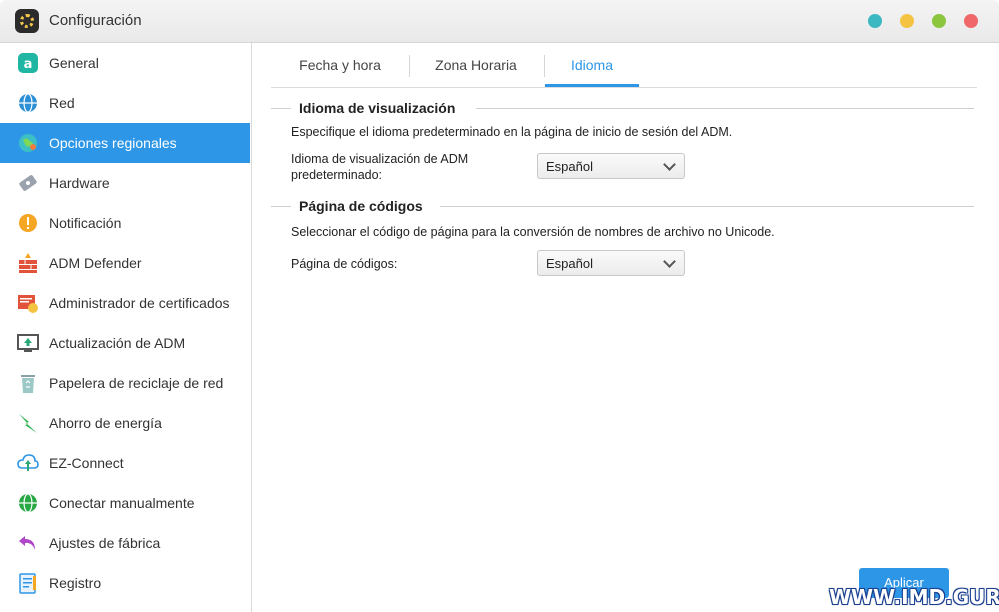 This screenshot has width=999, height=612. What do you see at coordinates (28, 103) in the screenshot?
I see `globe-icon` at bounding box center [28, 103].